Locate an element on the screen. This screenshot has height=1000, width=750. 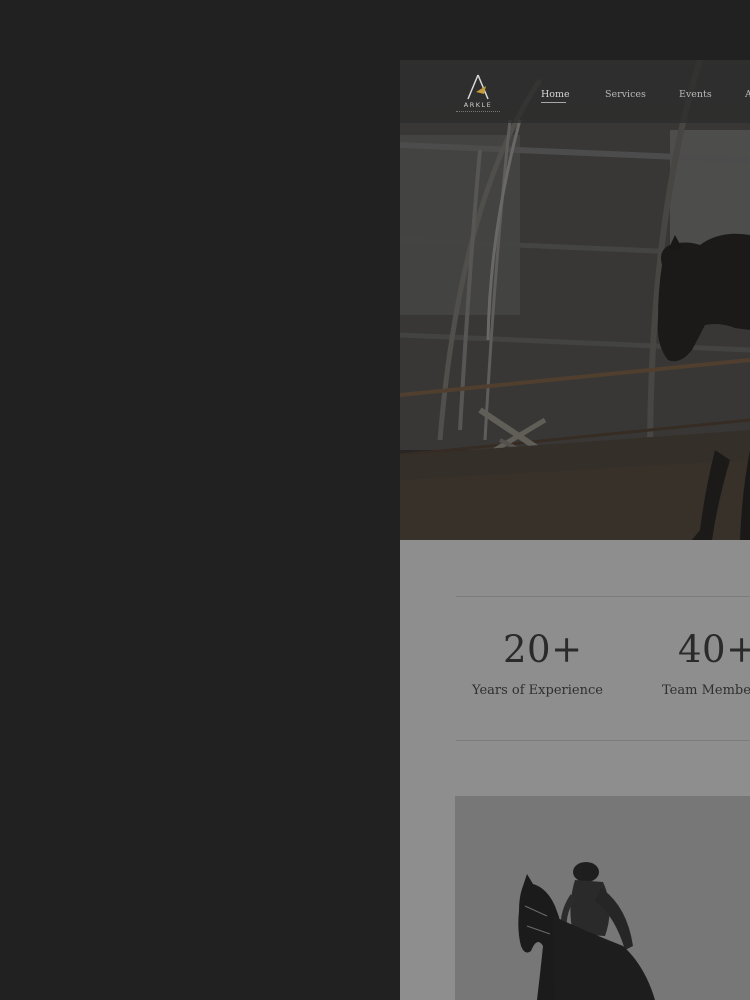
nav-item-services: Services is located at coordinates (625, 94).